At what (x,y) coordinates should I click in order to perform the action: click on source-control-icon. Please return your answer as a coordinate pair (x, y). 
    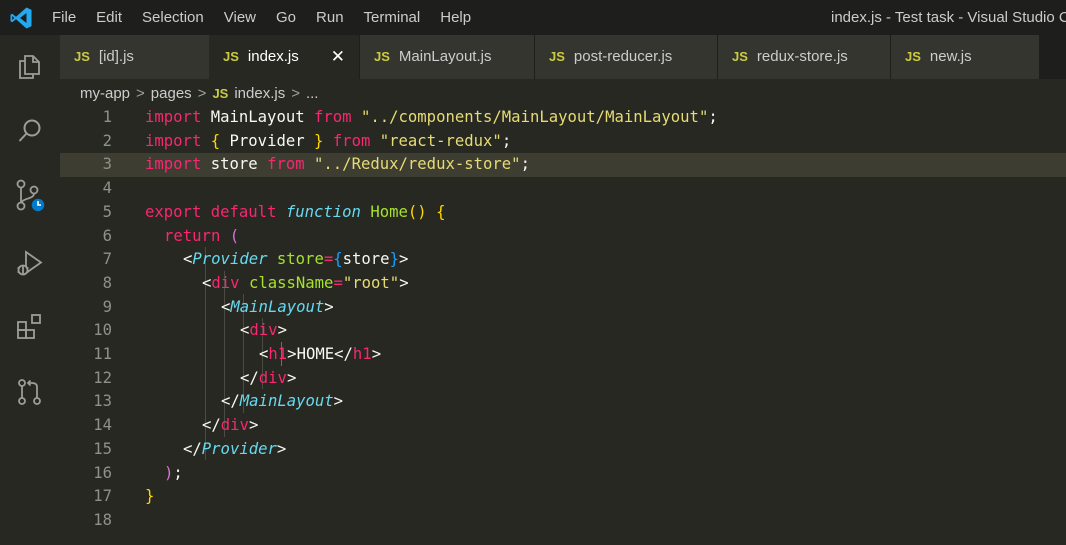
    Looking at the image, I should click on (31, 196).